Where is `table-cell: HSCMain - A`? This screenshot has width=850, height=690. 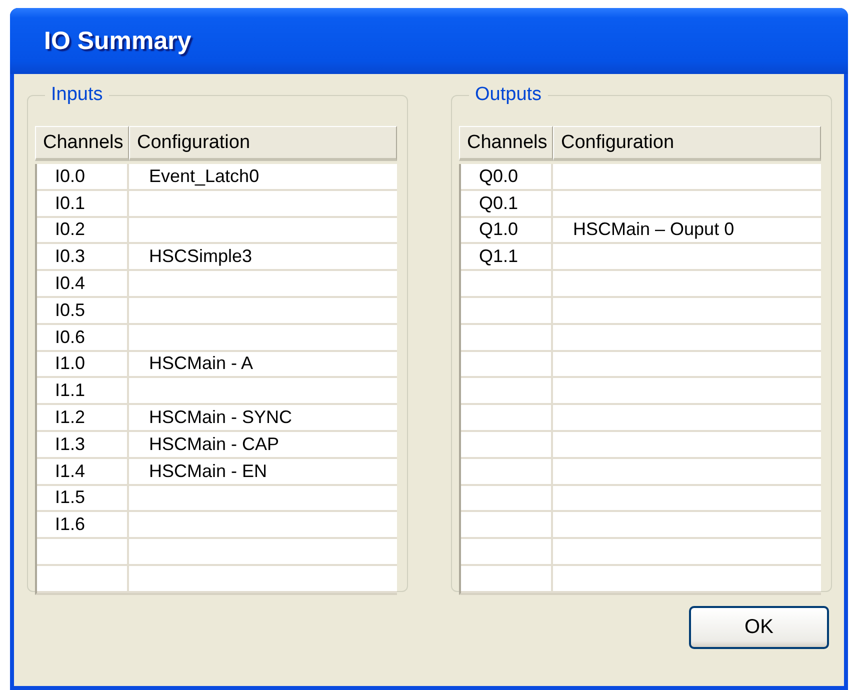 table-cell: HSCMain - A is located at coordinates (201, 363).